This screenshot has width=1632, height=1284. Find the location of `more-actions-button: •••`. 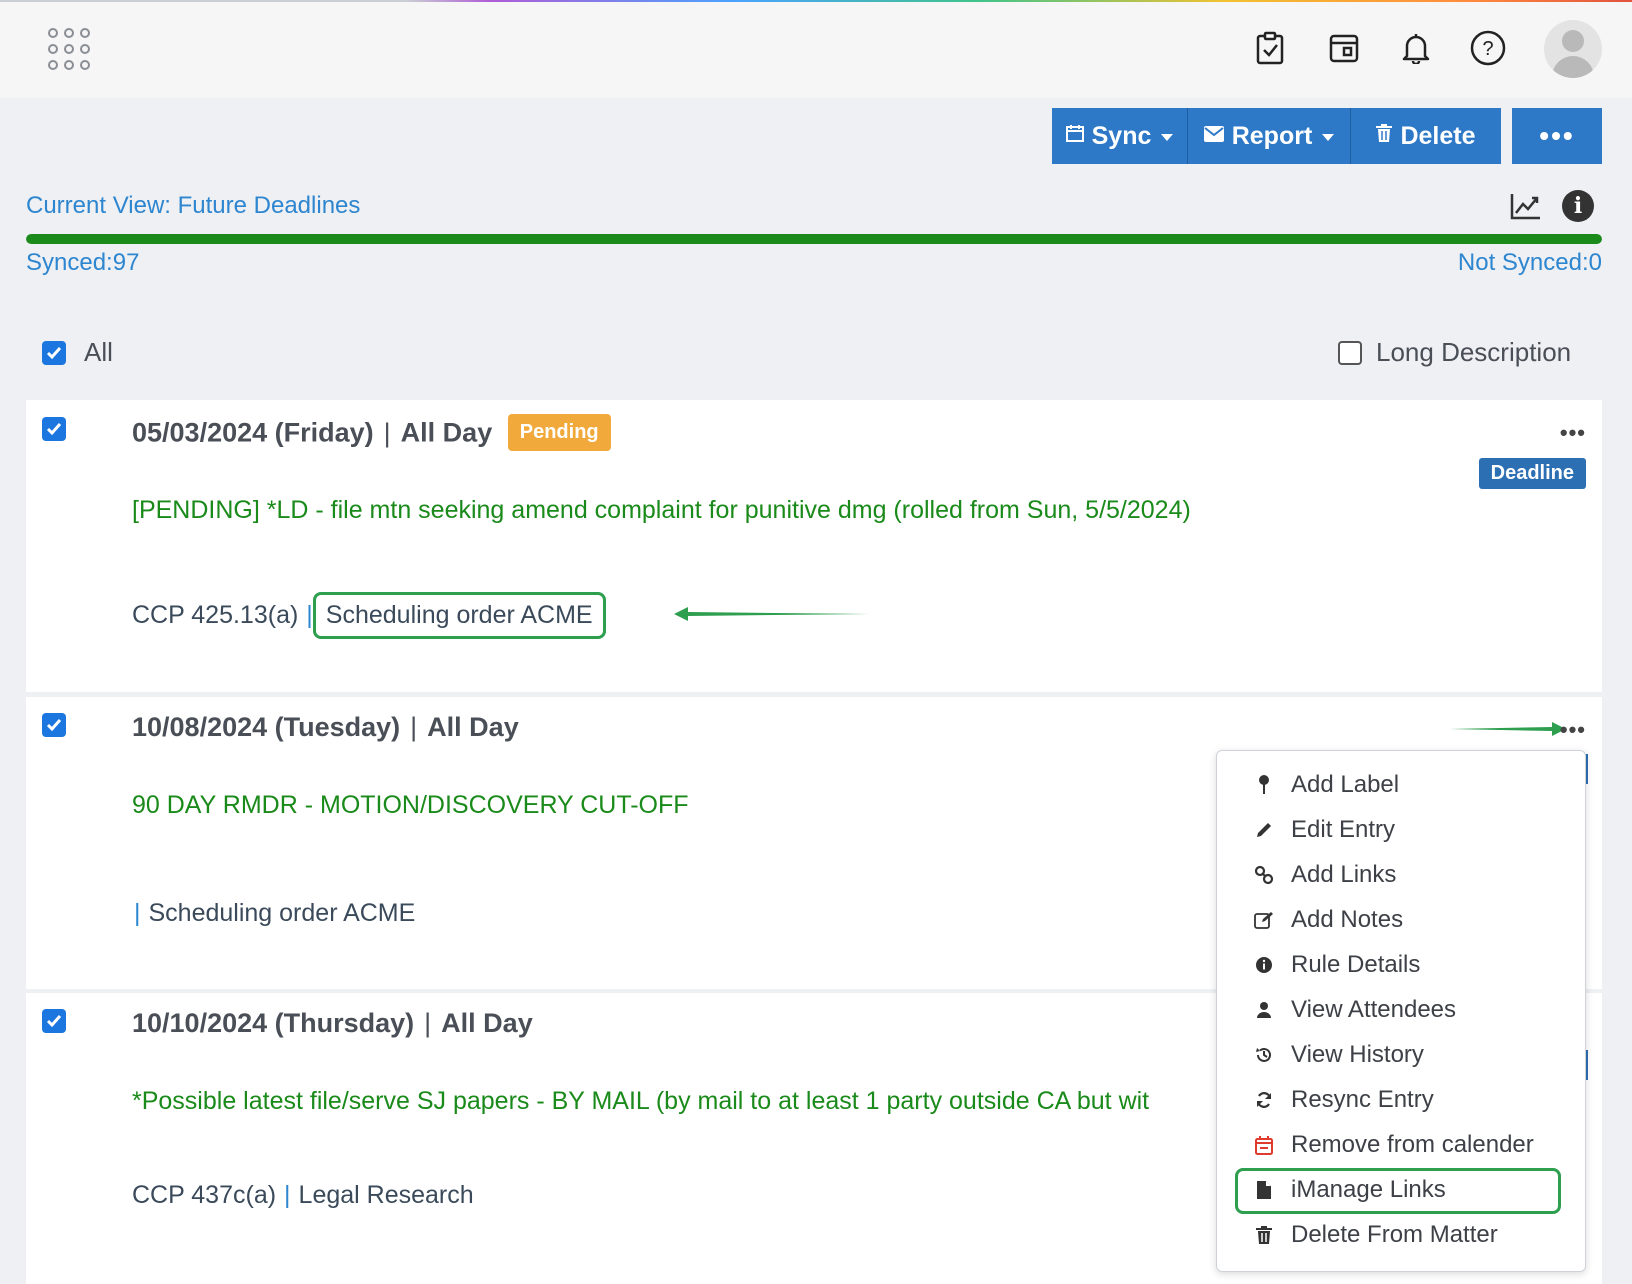

more-actions-button: ••• is located at coordinates (1557, 136).